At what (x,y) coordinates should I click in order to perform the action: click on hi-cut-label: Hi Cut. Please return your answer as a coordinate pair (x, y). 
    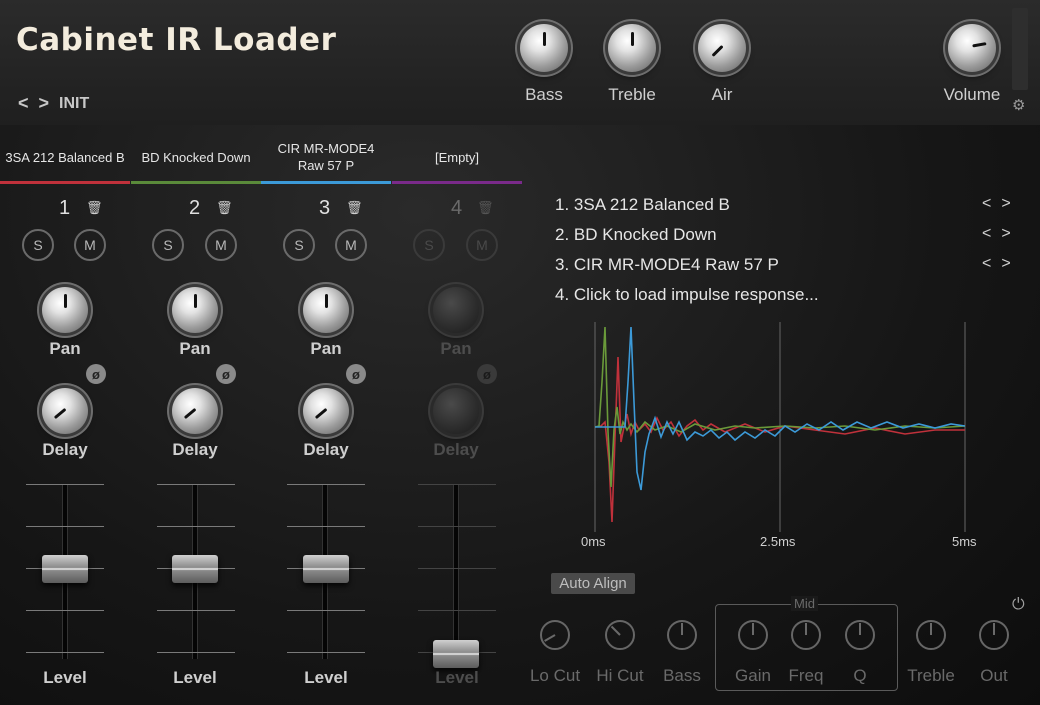
    Looking at the image, I should click on (620, 675).